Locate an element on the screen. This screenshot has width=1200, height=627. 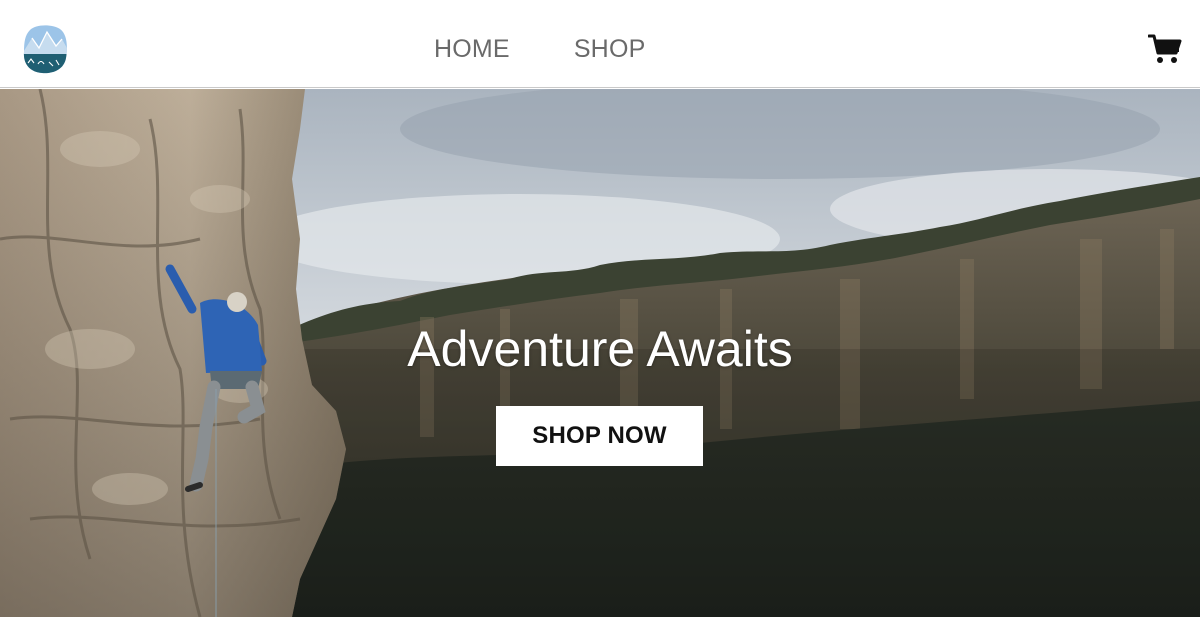
nav-shop-link: SHOP is located at coordinates (610, 49).